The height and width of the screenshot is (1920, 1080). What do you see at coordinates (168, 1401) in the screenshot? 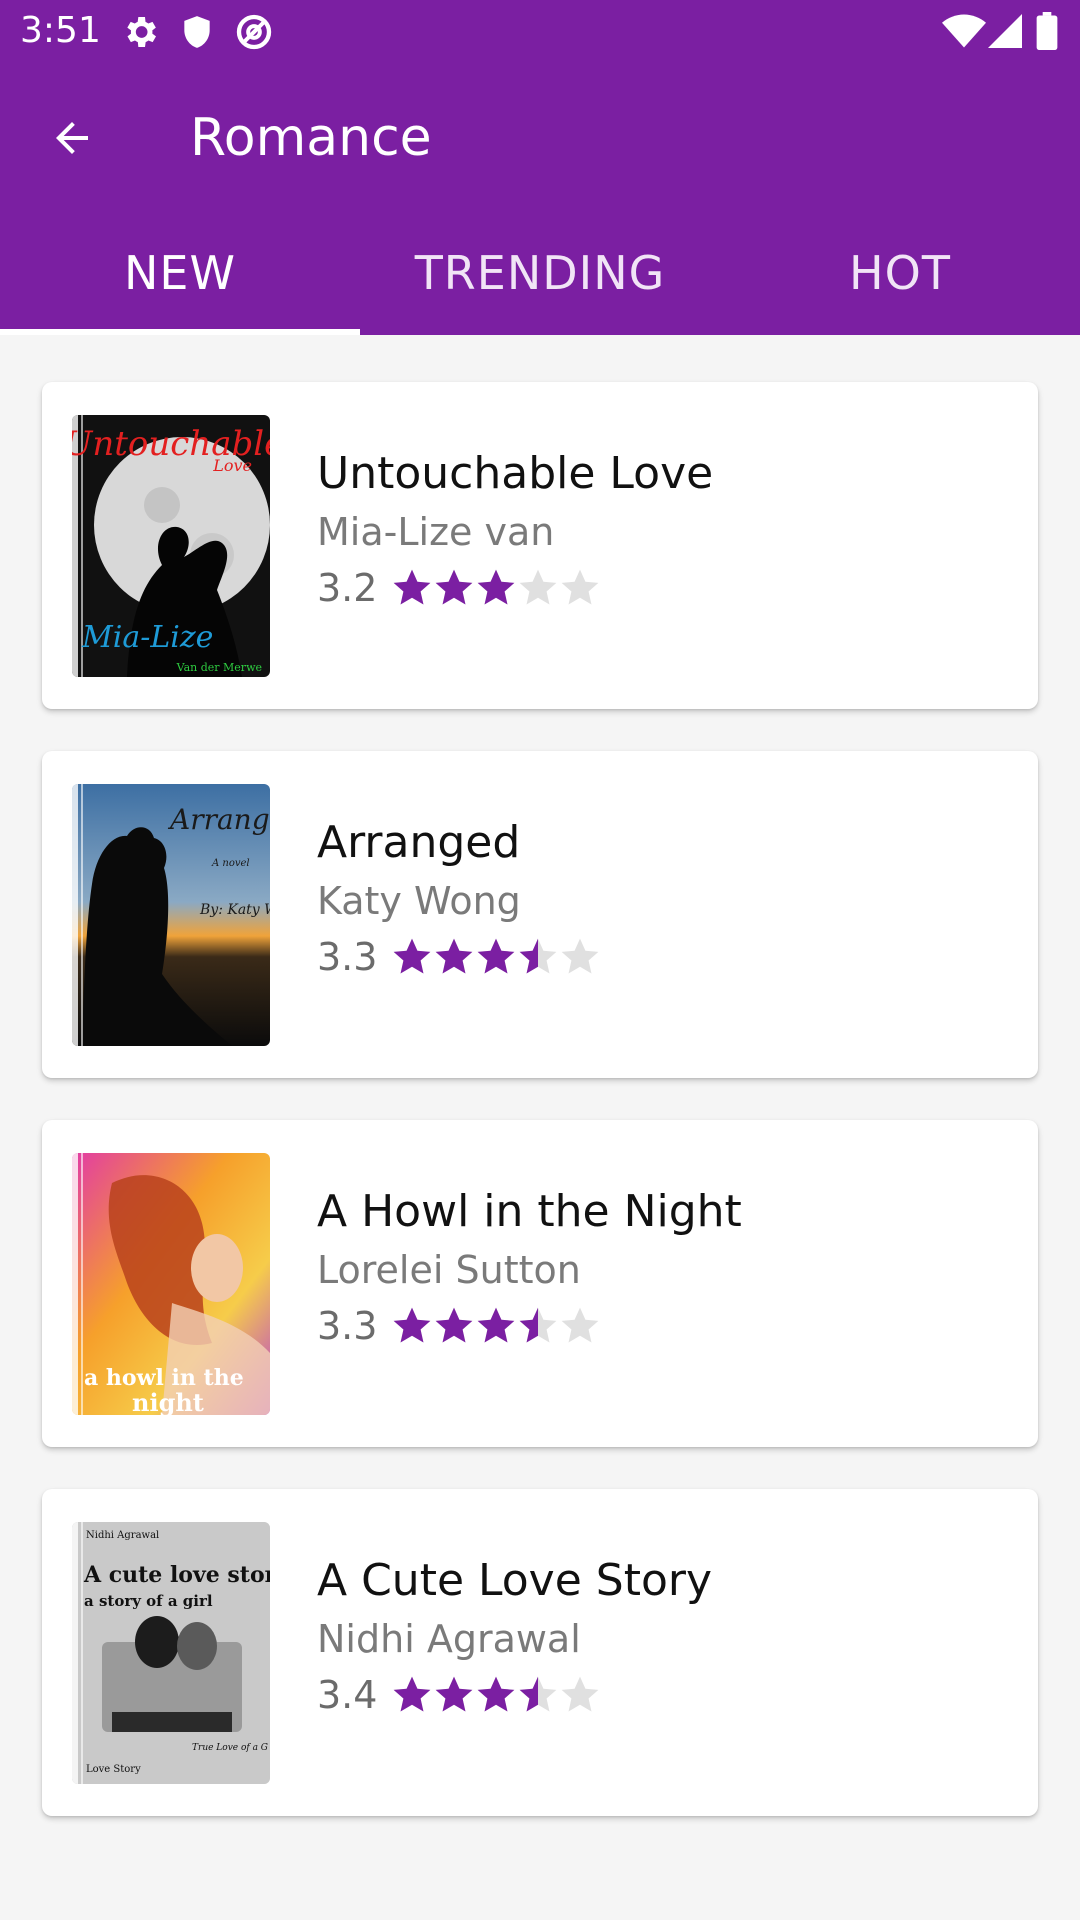
I see `cover-subtitle-text: night` at bounding box center [168, 1401].